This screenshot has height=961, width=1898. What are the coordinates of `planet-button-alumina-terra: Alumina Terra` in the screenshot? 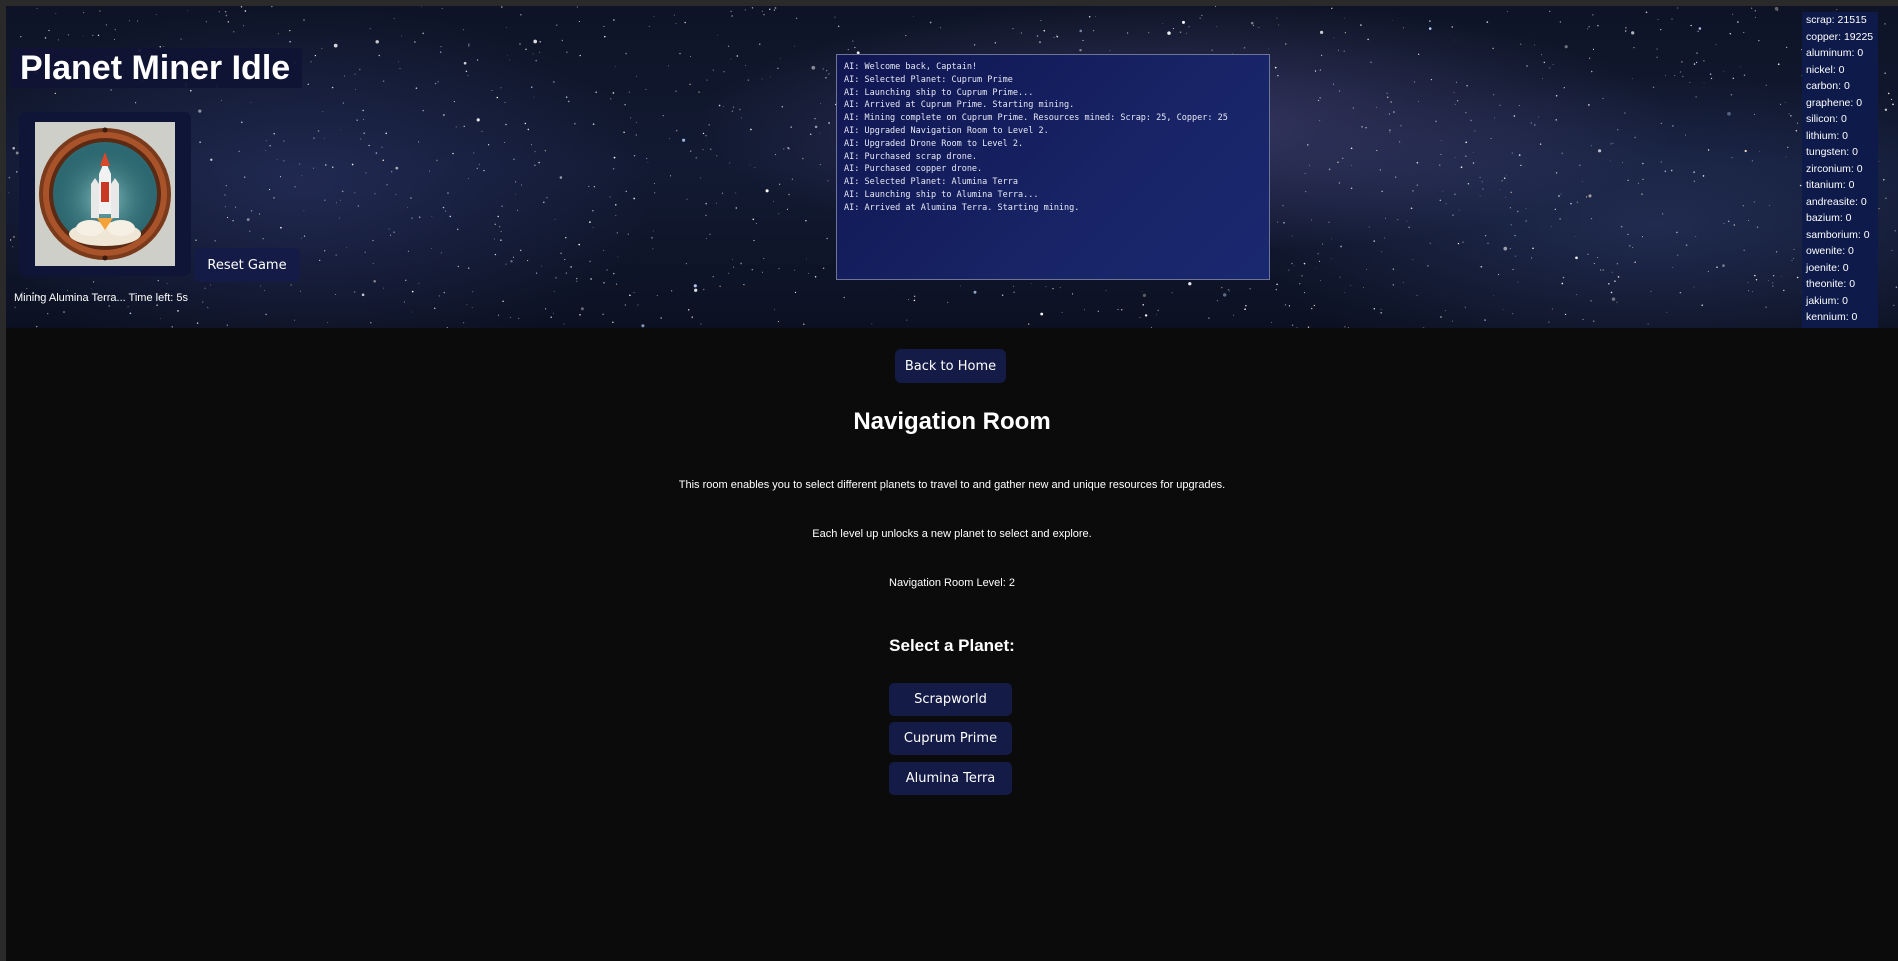 It's located at (950, 778).